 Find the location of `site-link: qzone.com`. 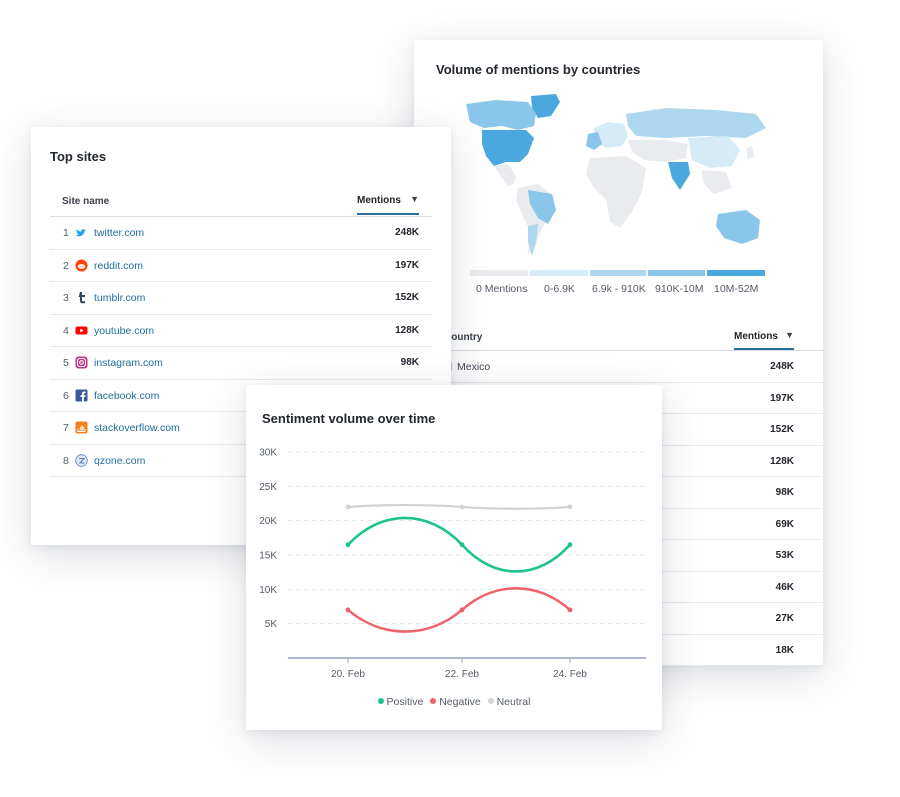

site-link: qzone.com is located at coordinates (119, 461).